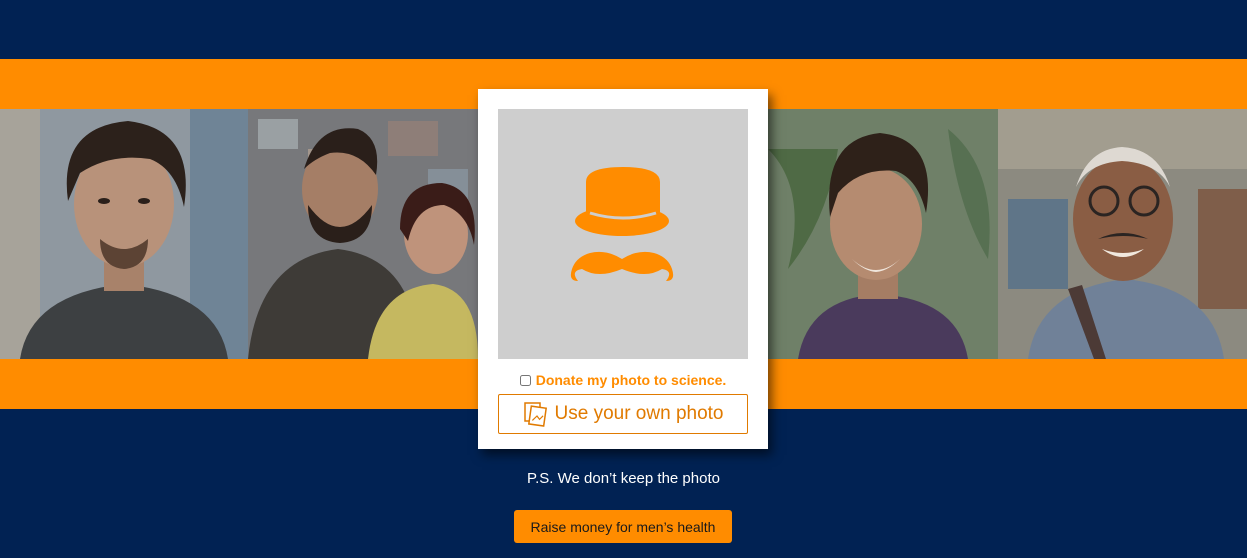  I want to click on use-own-photo-button: Use your own photo, so click(623, 414).